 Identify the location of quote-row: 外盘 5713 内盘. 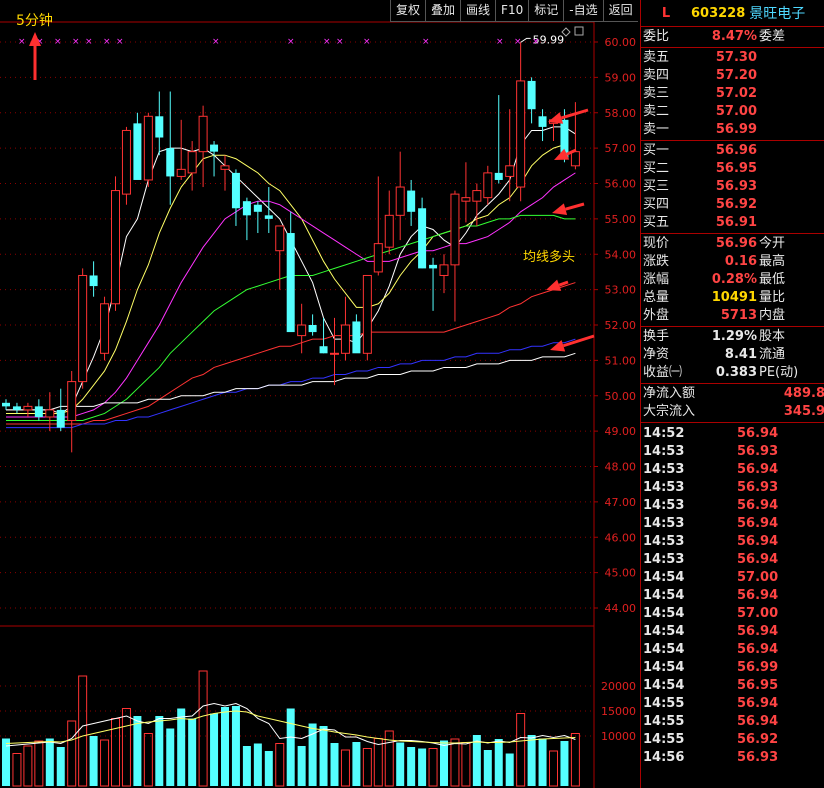
(732, 316).